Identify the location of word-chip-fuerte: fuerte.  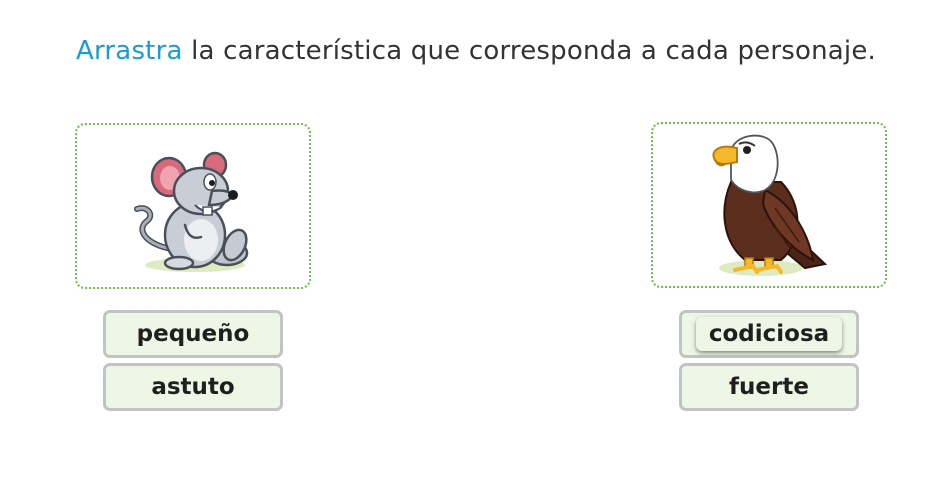
(769, 387).